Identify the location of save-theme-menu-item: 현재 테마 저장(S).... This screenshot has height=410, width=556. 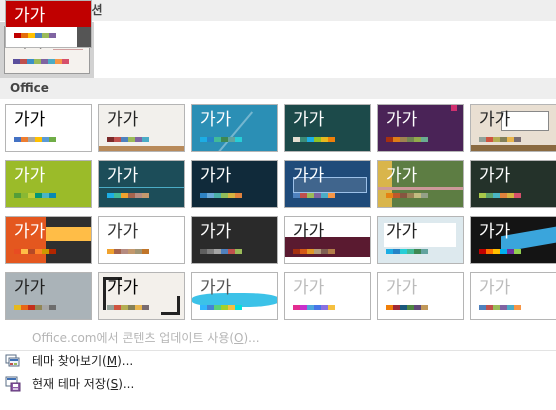
(278, 384).